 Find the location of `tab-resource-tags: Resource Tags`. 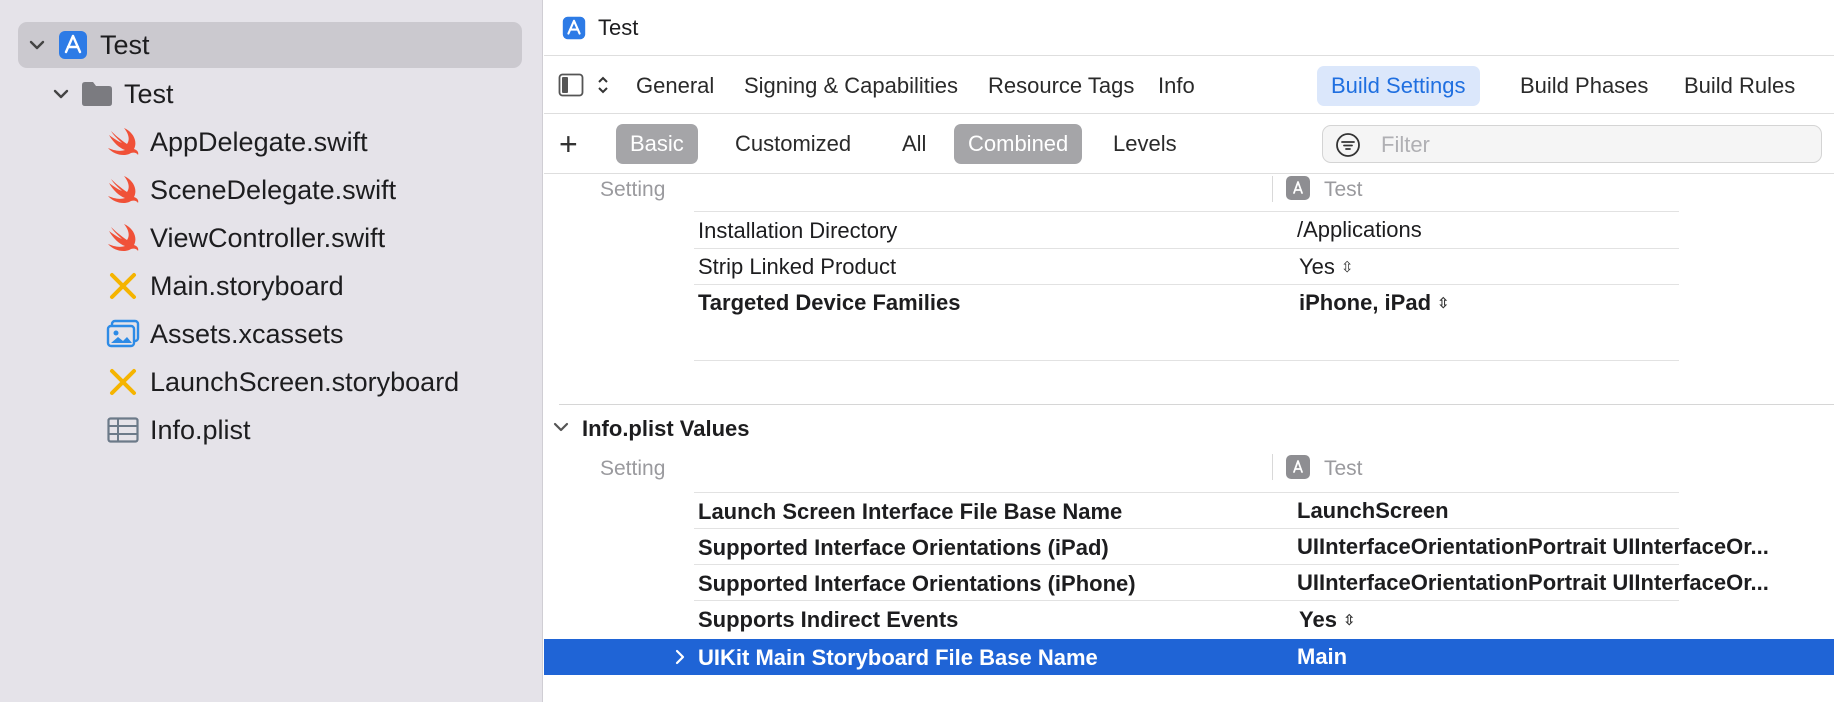

tab-resource-tags: Resource Tags is located at coordinates (1061, 86).